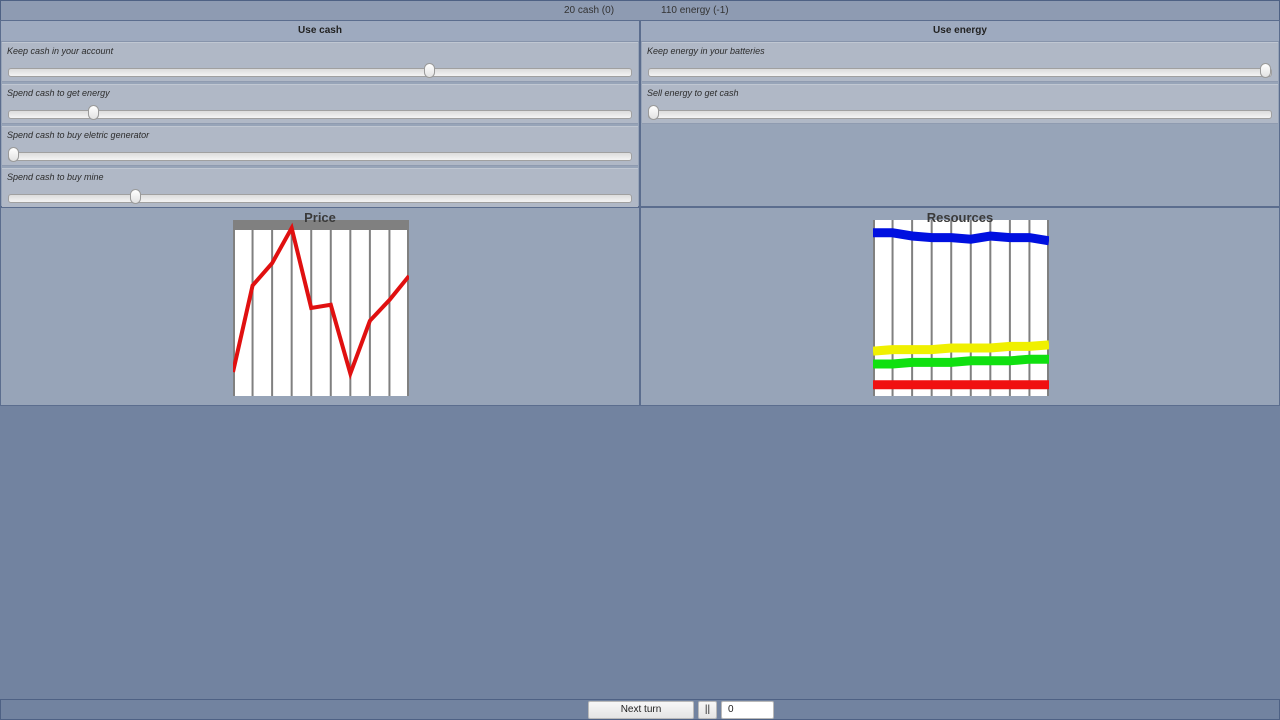  What do you see at coordinates (430, 70) in the screenshot?
I see `keep-cash-slider-thumb` at bounding box center [430, 70].